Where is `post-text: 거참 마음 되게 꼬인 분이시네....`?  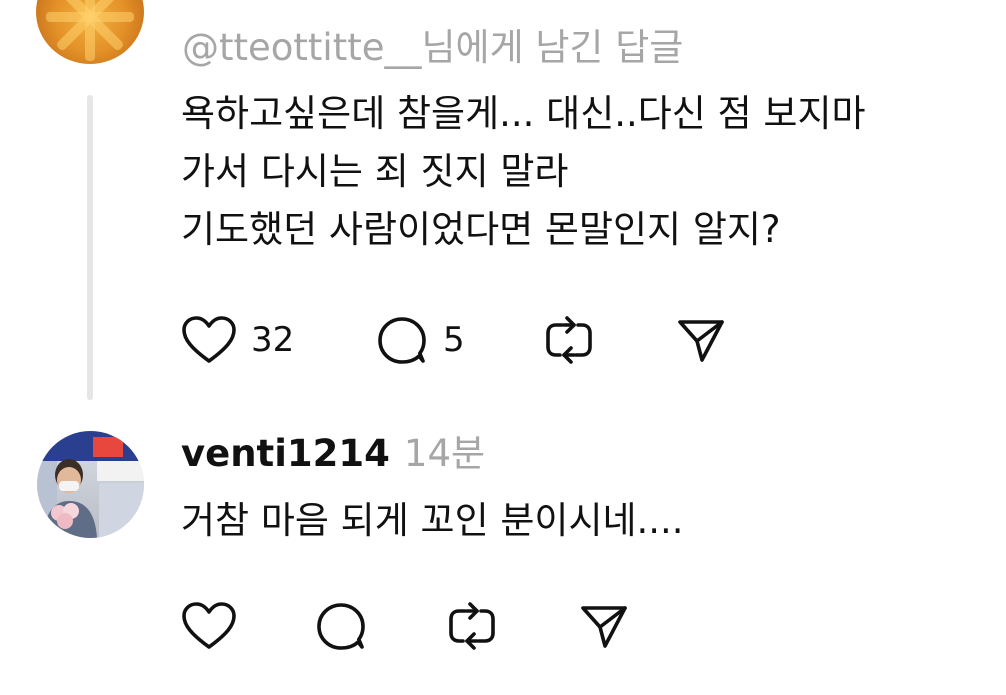 post-text: 거참 마음 되게 꼬인 분이시네.... is located at coordinates (432, 521).